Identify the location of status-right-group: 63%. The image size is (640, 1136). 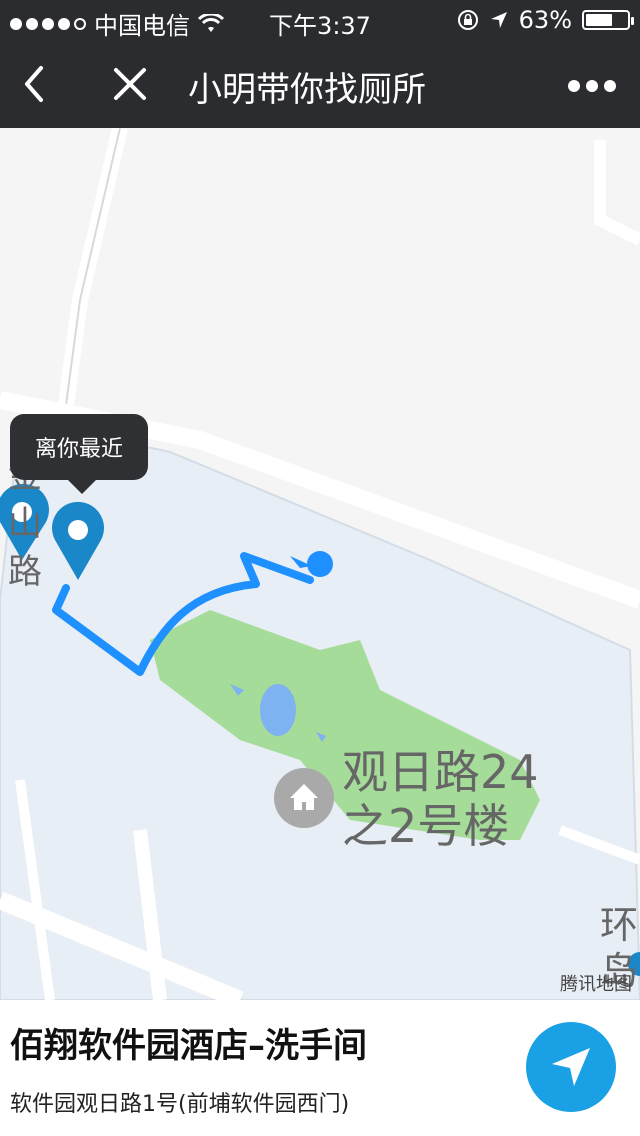
(545, 20).